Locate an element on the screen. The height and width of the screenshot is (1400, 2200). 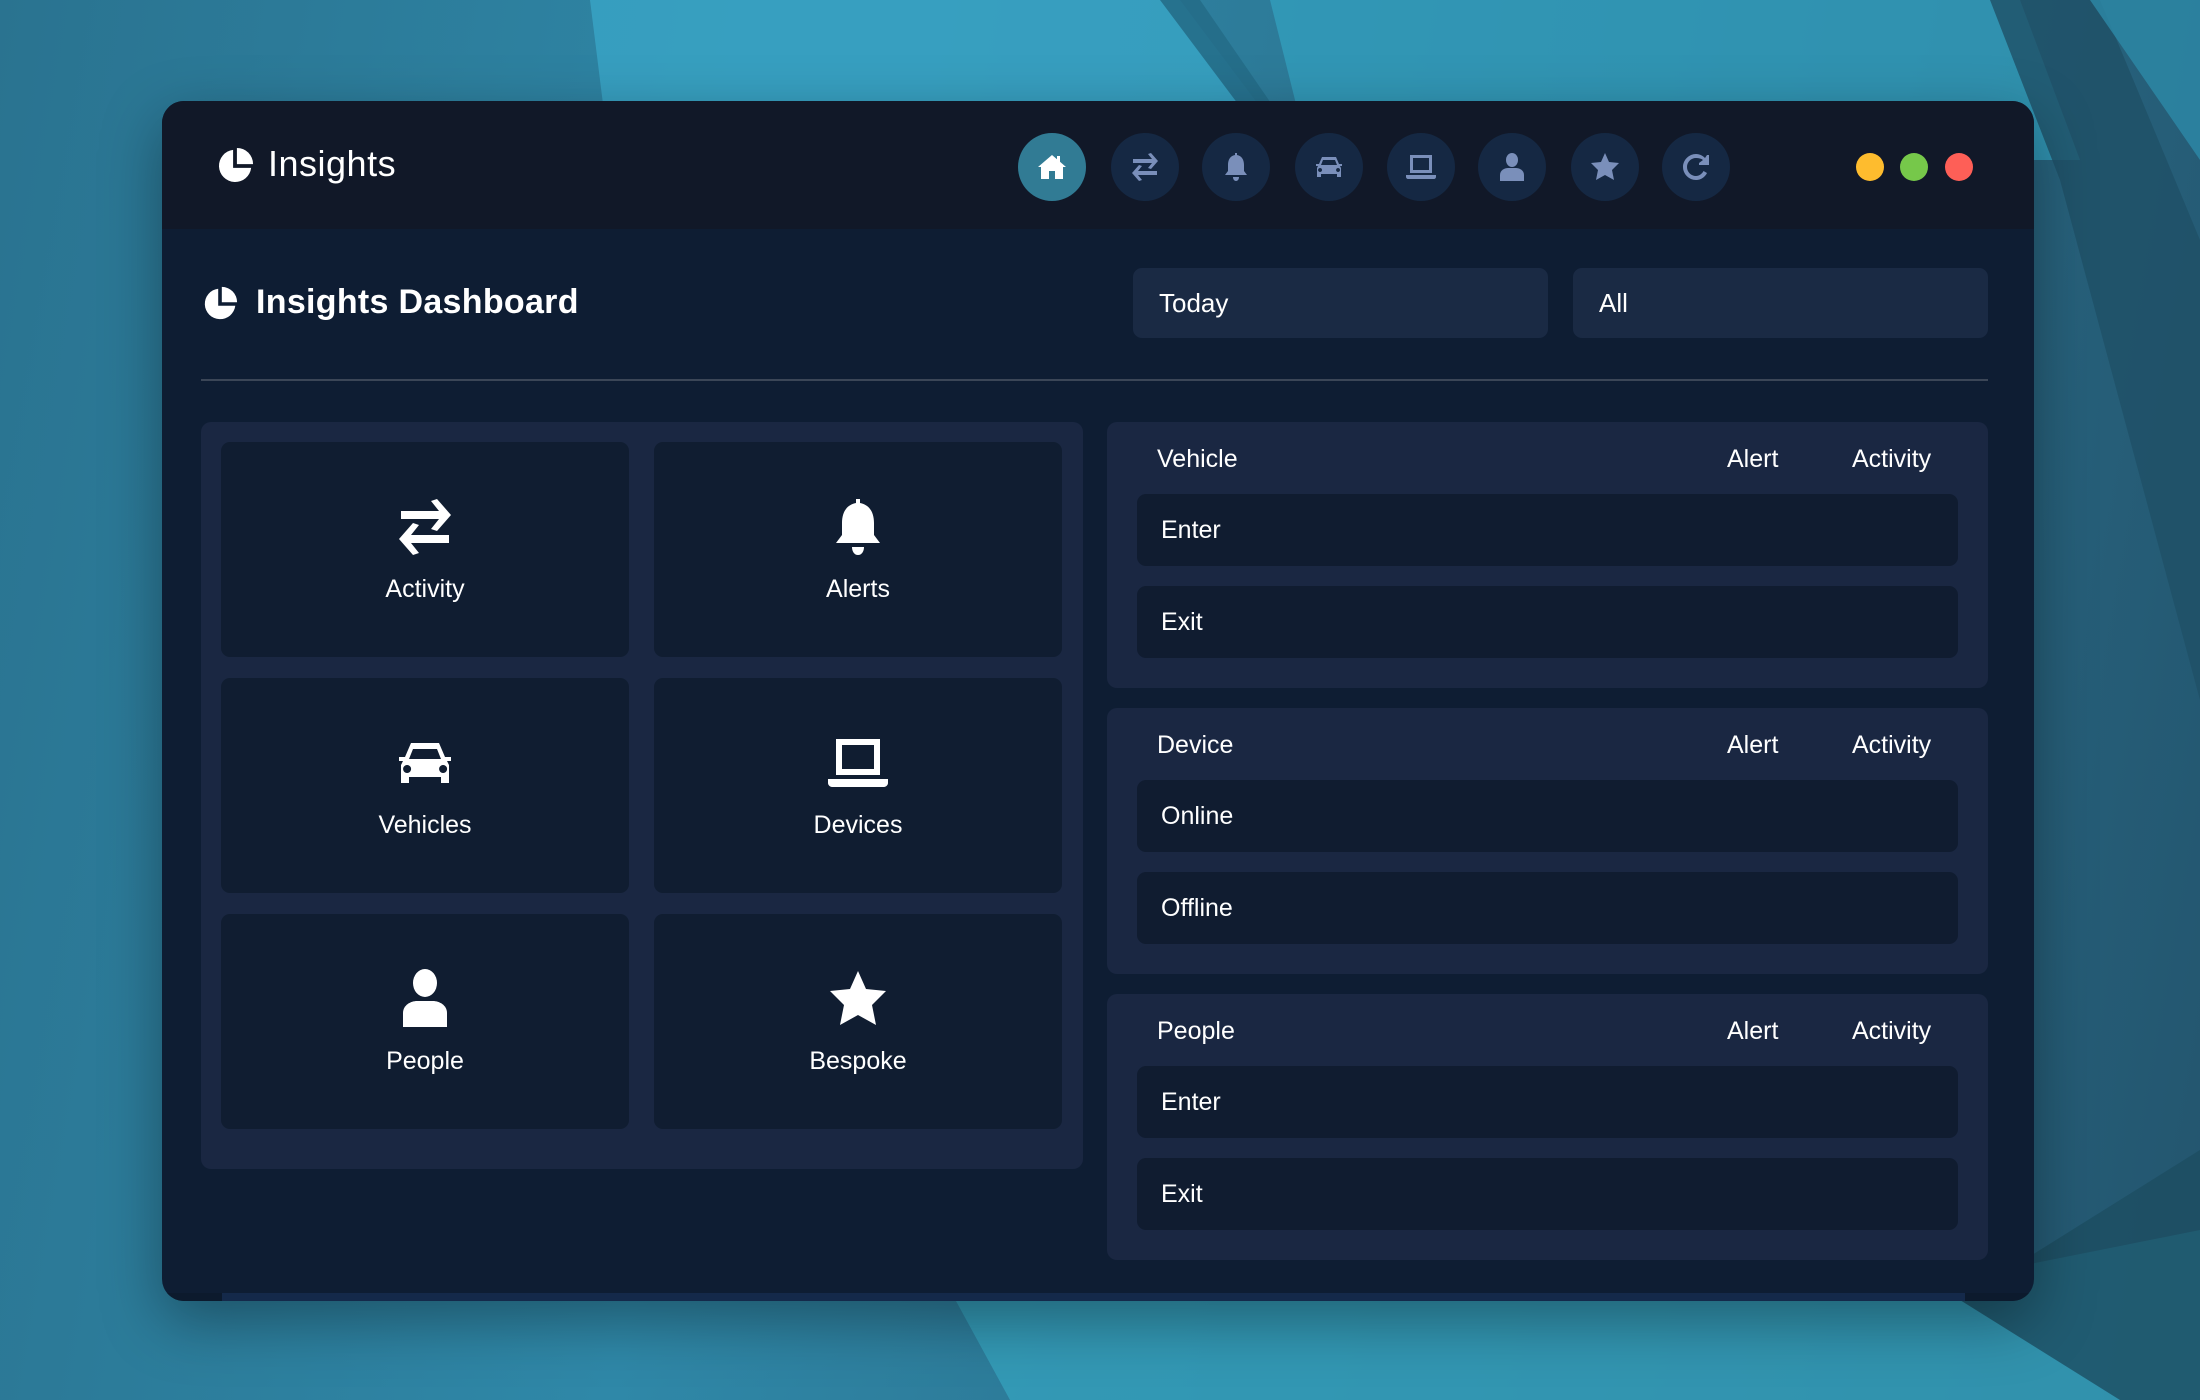
tile-label: Alerts is located at coordinates (858, 589).